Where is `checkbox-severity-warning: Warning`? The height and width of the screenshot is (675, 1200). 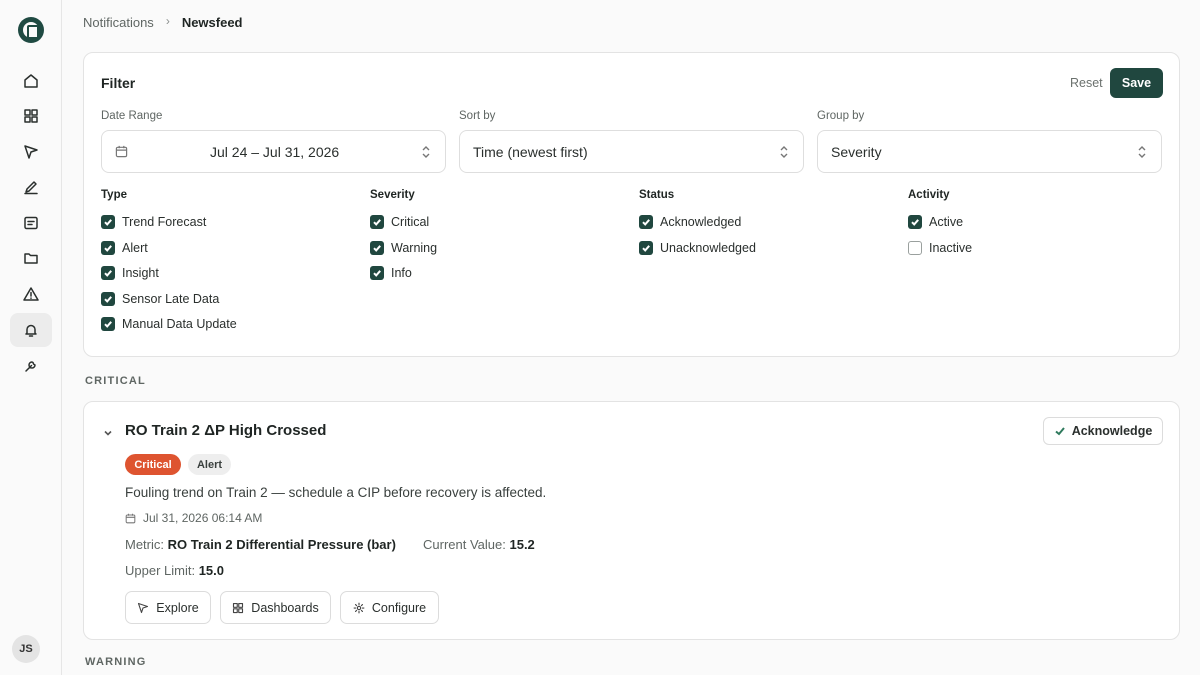
checkbox-severity-warning: Warning is located at coordinates (404, 247).